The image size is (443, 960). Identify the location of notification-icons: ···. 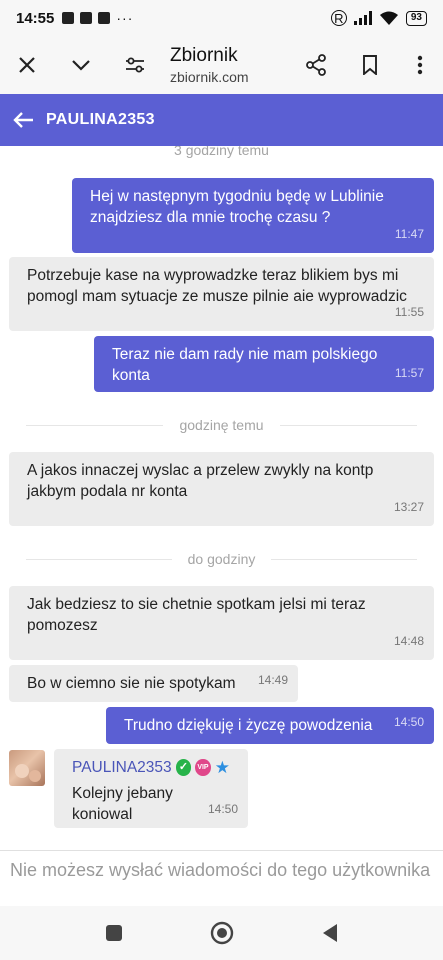
(97, 18).